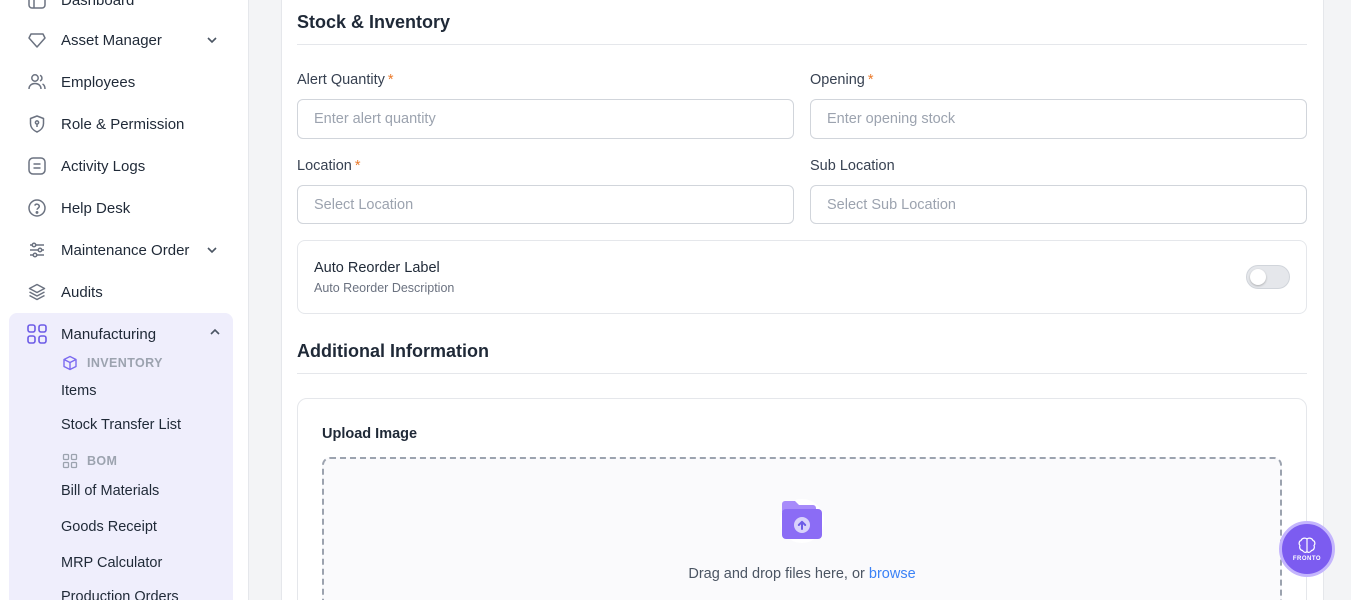  I want to click on sidebar-item-label: Employees, so click(98, 82).